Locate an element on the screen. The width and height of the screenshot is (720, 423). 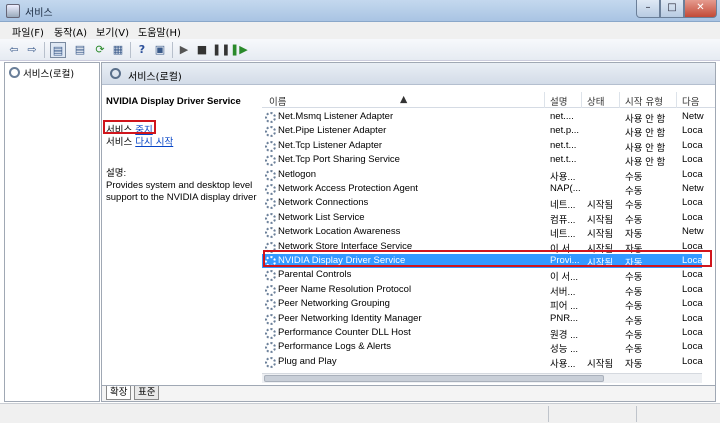
table-row: Performance Counter DLL Host 원경 ... 수동 Loca is located at coordinates (482, 333).